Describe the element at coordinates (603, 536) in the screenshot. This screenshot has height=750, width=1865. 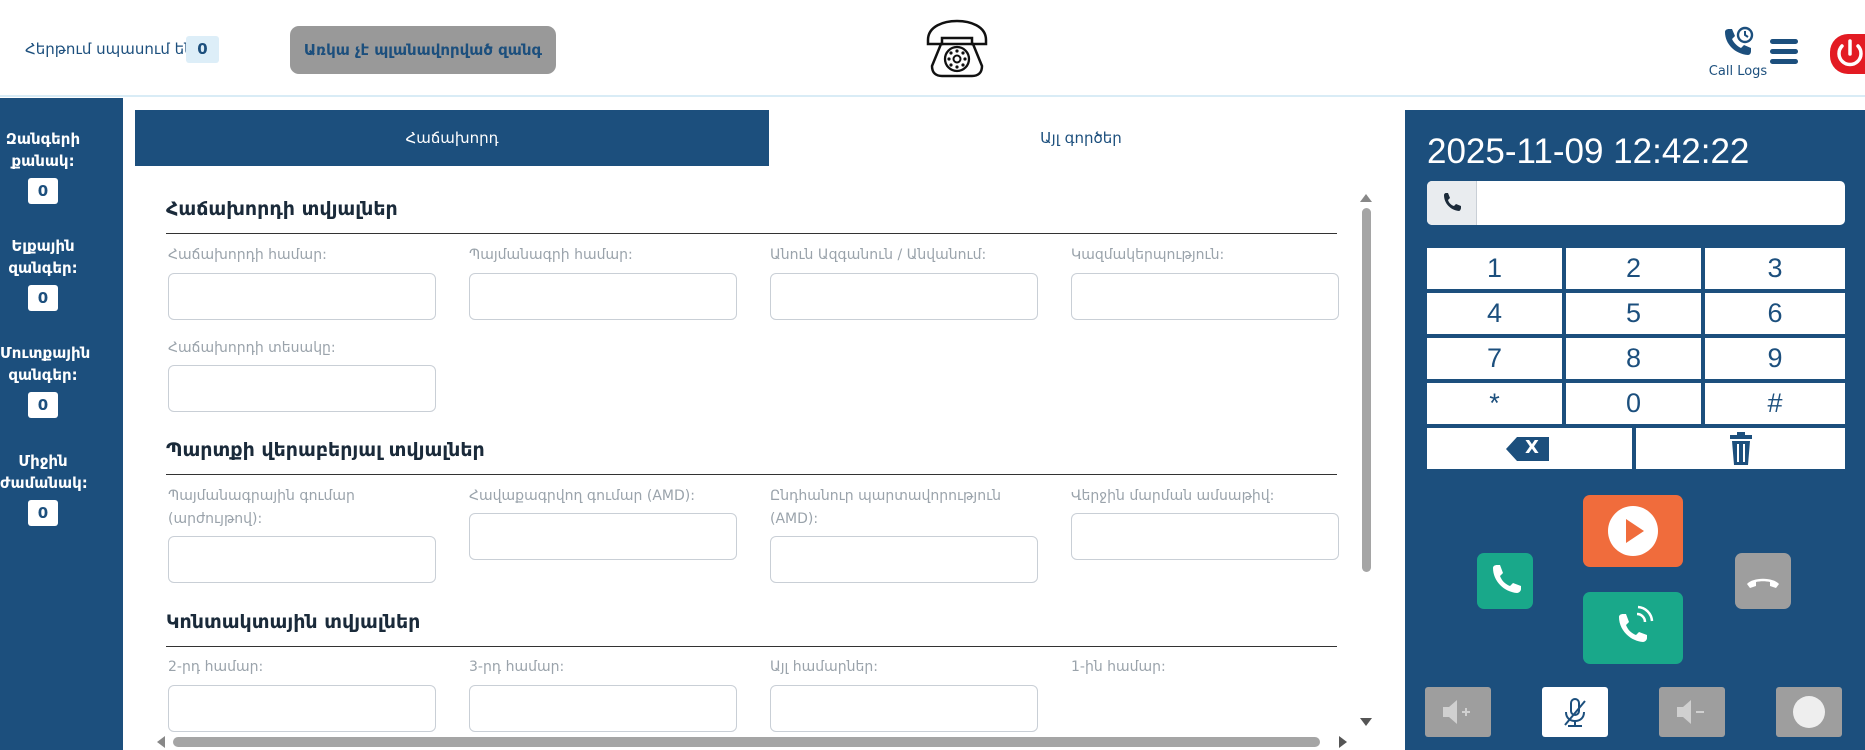
I see `collectible-amount-field` at that location.